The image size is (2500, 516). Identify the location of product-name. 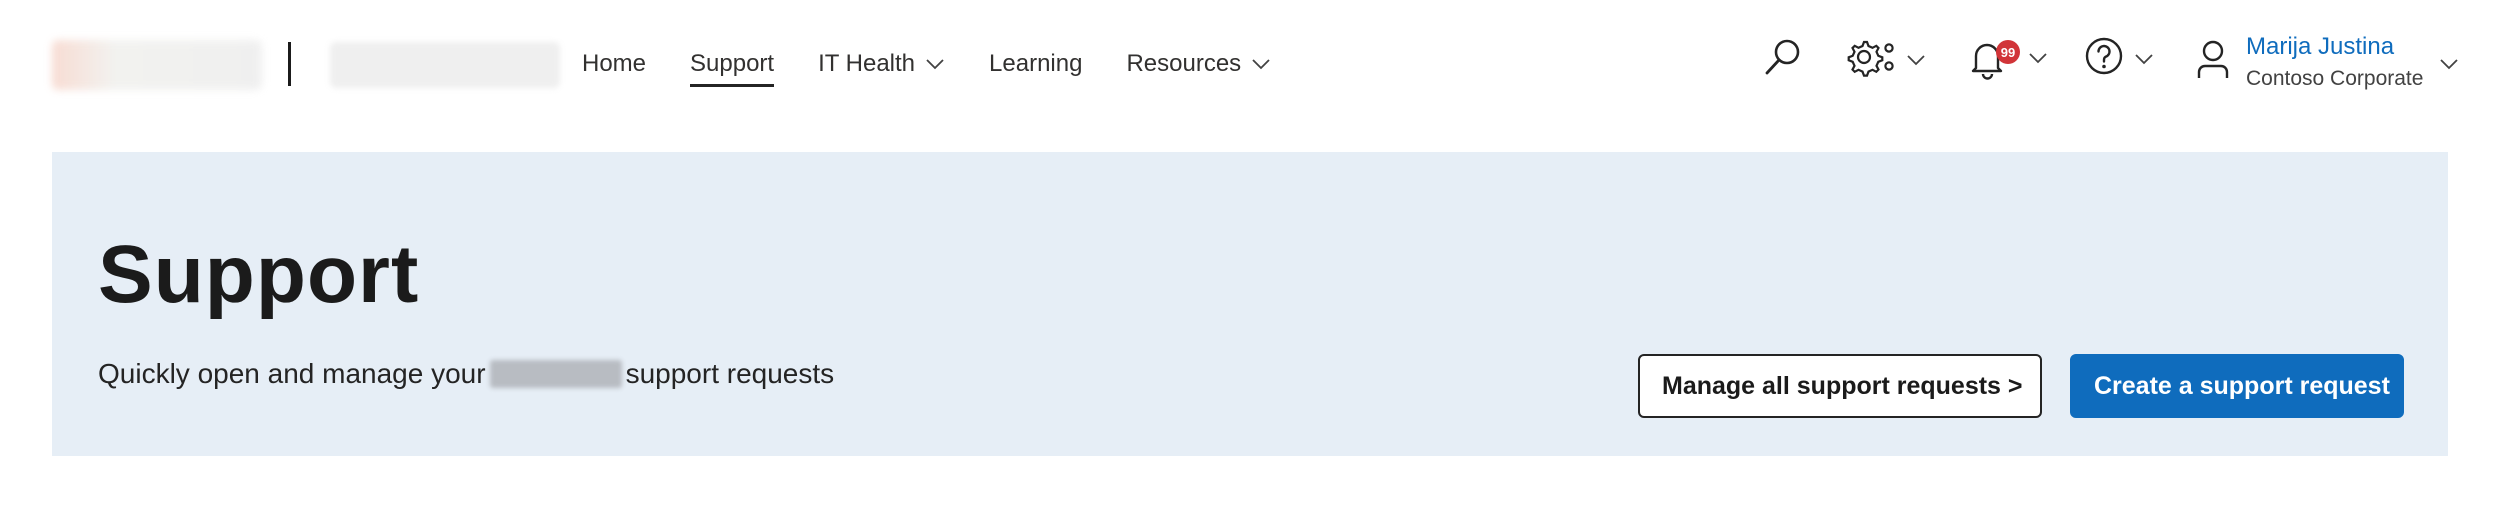
(445, 65).